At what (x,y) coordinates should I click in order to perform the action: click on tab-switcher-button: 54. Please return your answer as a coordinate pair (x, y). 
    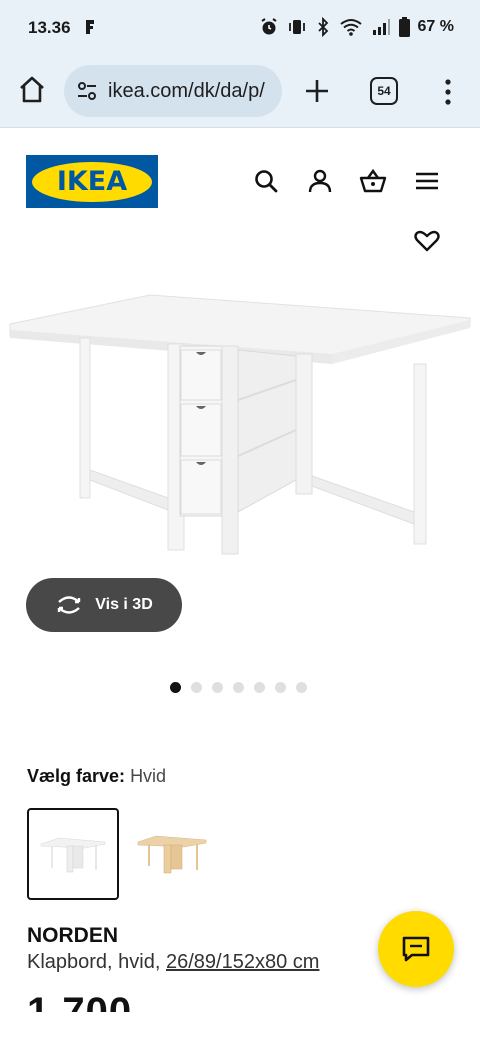
    Looking at the image, I should click on (384, 91).